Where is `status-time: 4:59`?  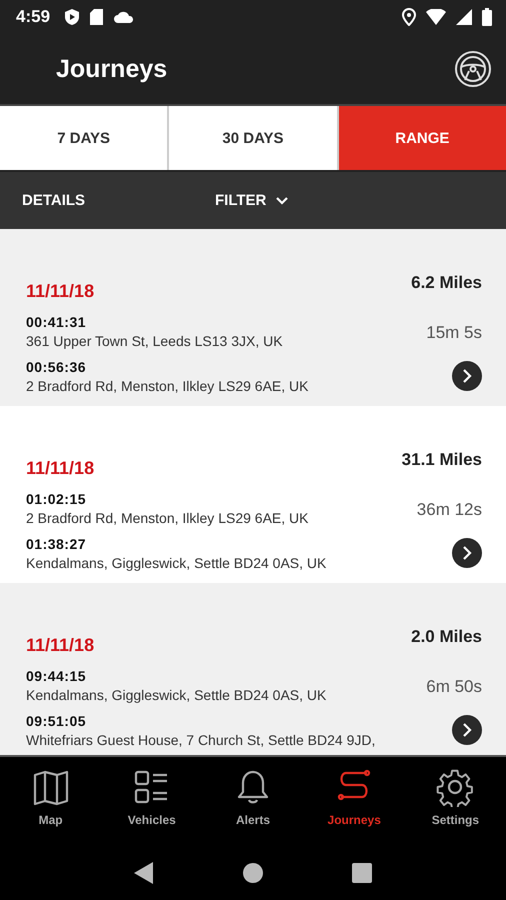 status-time: 4:59 is located at coordinates (33, 17).